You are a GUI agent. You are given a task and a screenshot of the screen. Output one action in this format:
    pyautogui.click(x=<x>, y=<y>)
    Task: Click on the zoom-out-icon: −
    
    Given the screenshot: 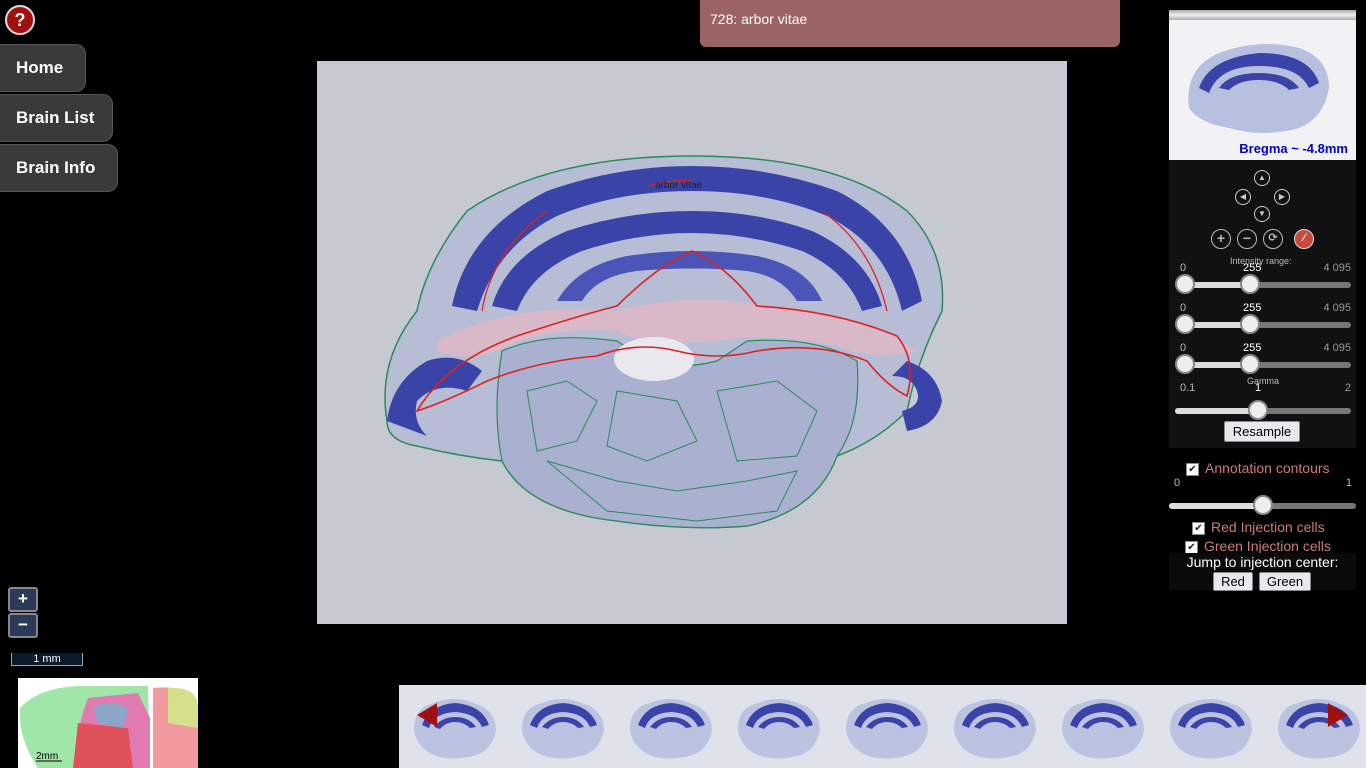 What is the action you would take?
    pyautogui.click(x=1247, y=239)
    